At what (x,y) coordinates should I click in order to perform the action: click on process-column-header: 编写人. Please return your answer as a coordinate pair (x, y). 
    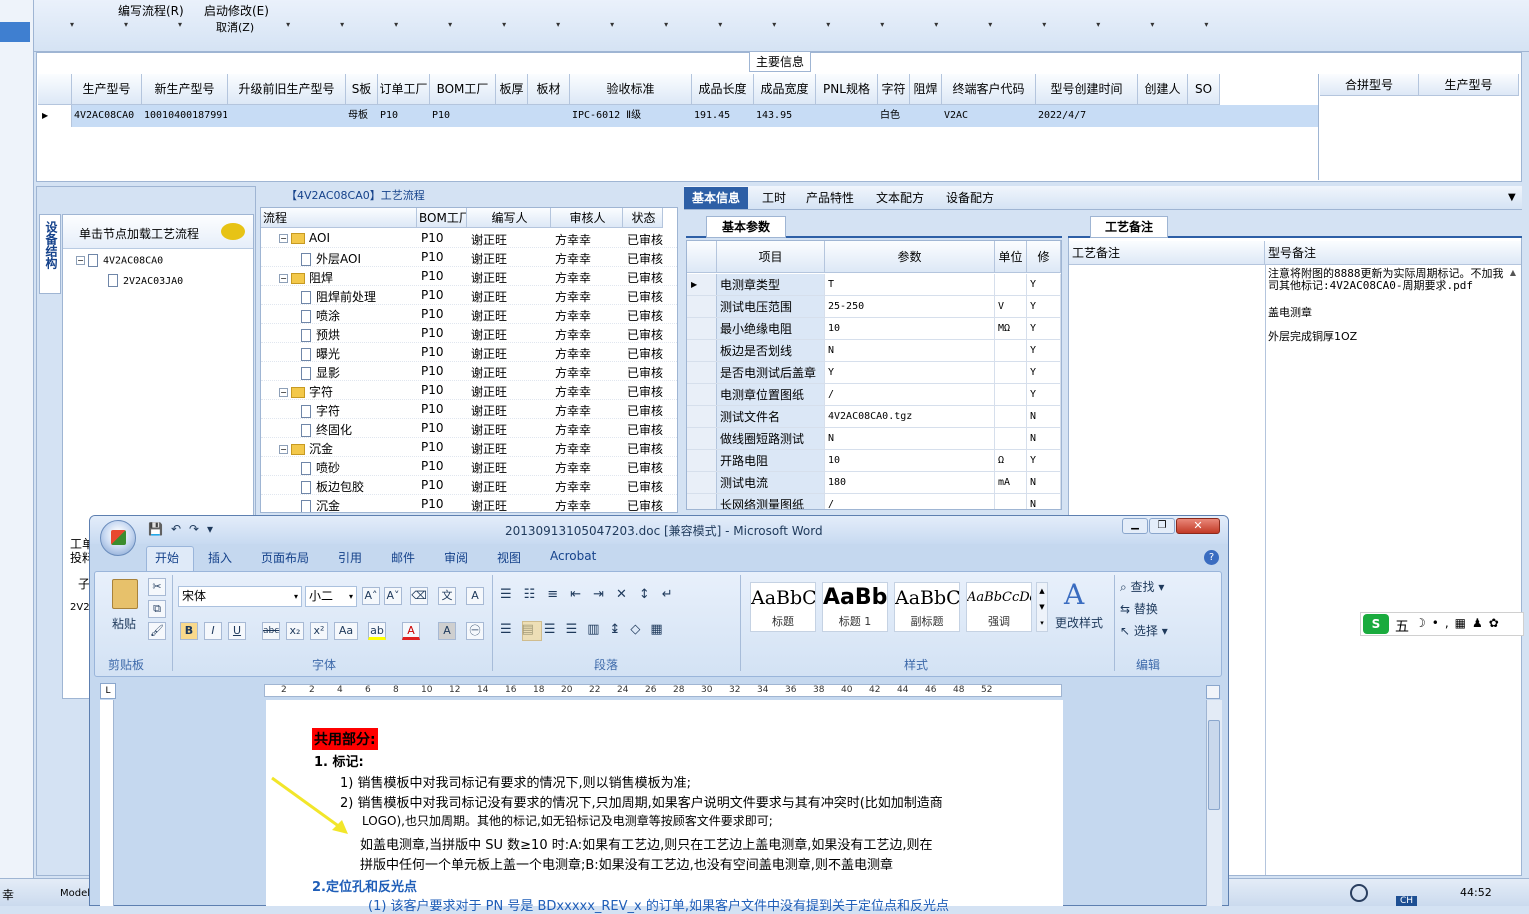
    Looking at the image, I should click on (509, 218).